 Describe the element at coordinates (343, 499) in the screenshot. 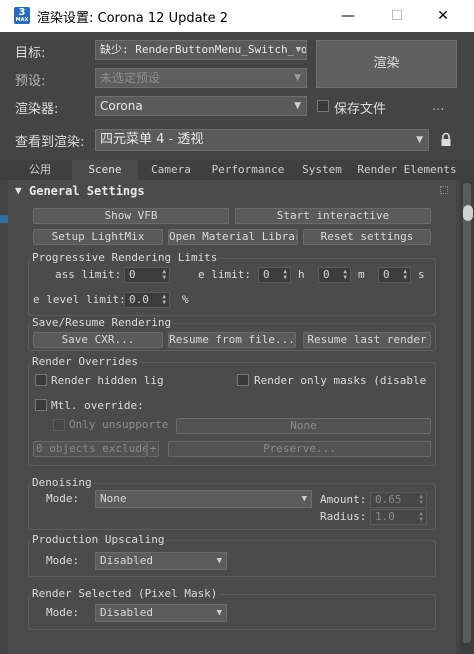

I see `amount-label: Amount:` at that location.